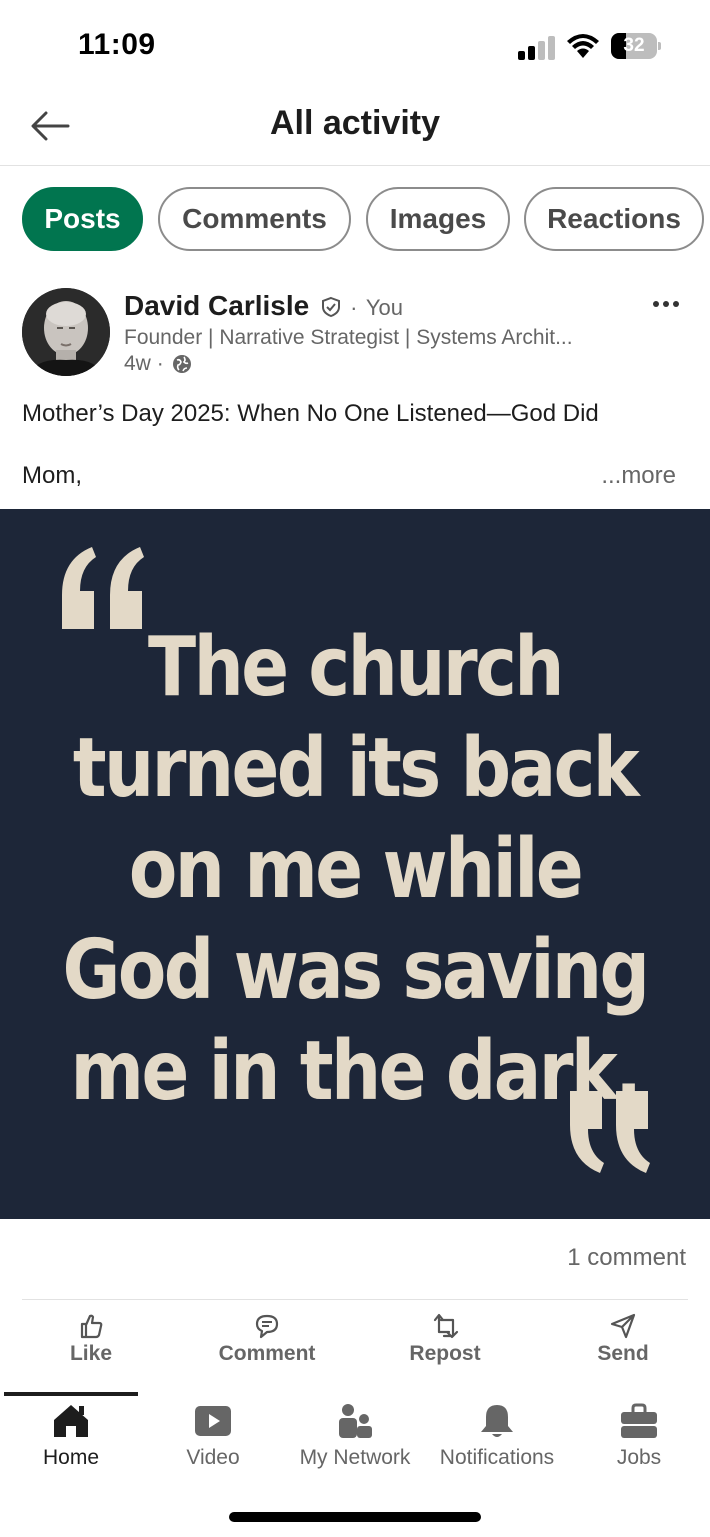  I want to click on tab-video: Video, so click(213, 1443).